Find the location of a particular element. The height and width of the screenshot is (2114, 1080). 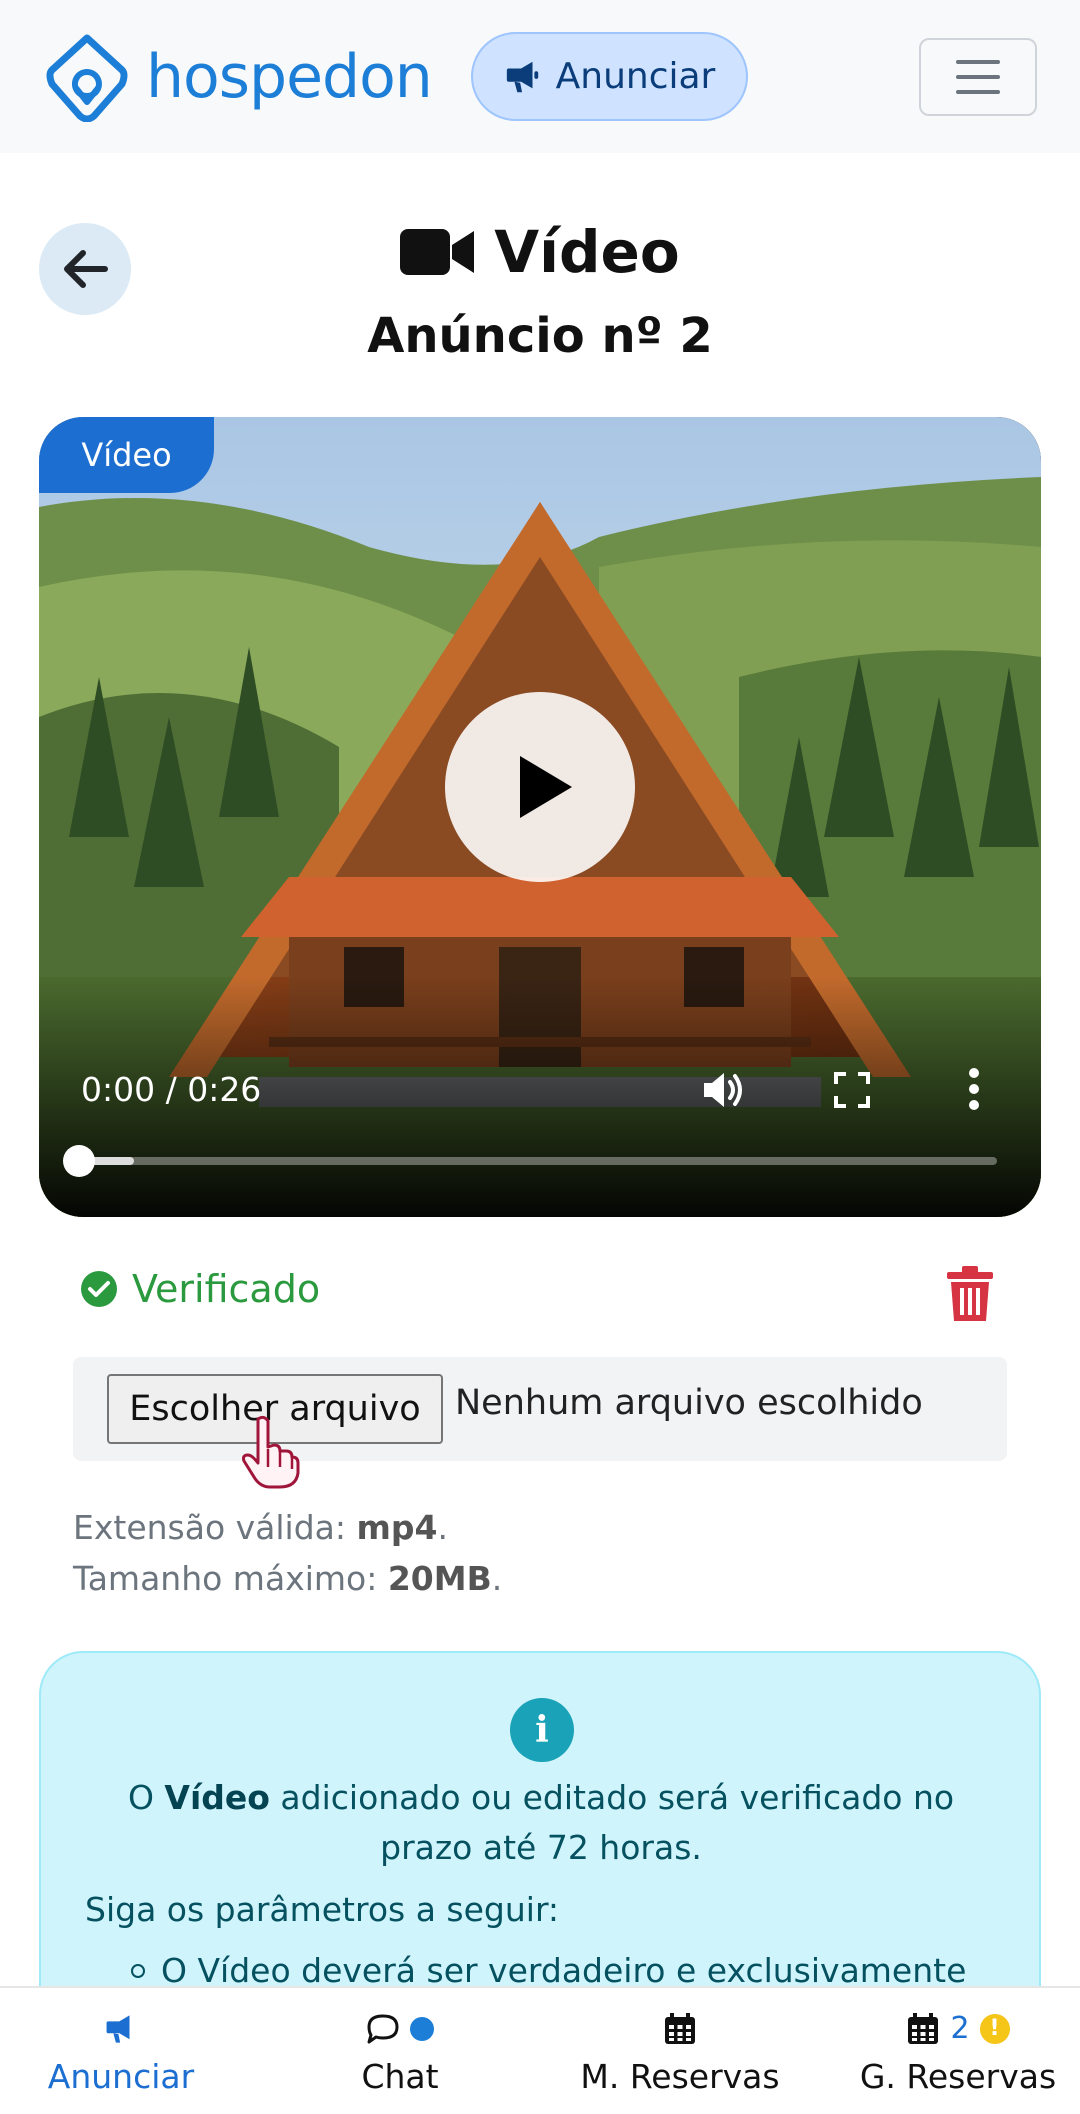

hamburger-menu-button is located at coordinates (978, 77).